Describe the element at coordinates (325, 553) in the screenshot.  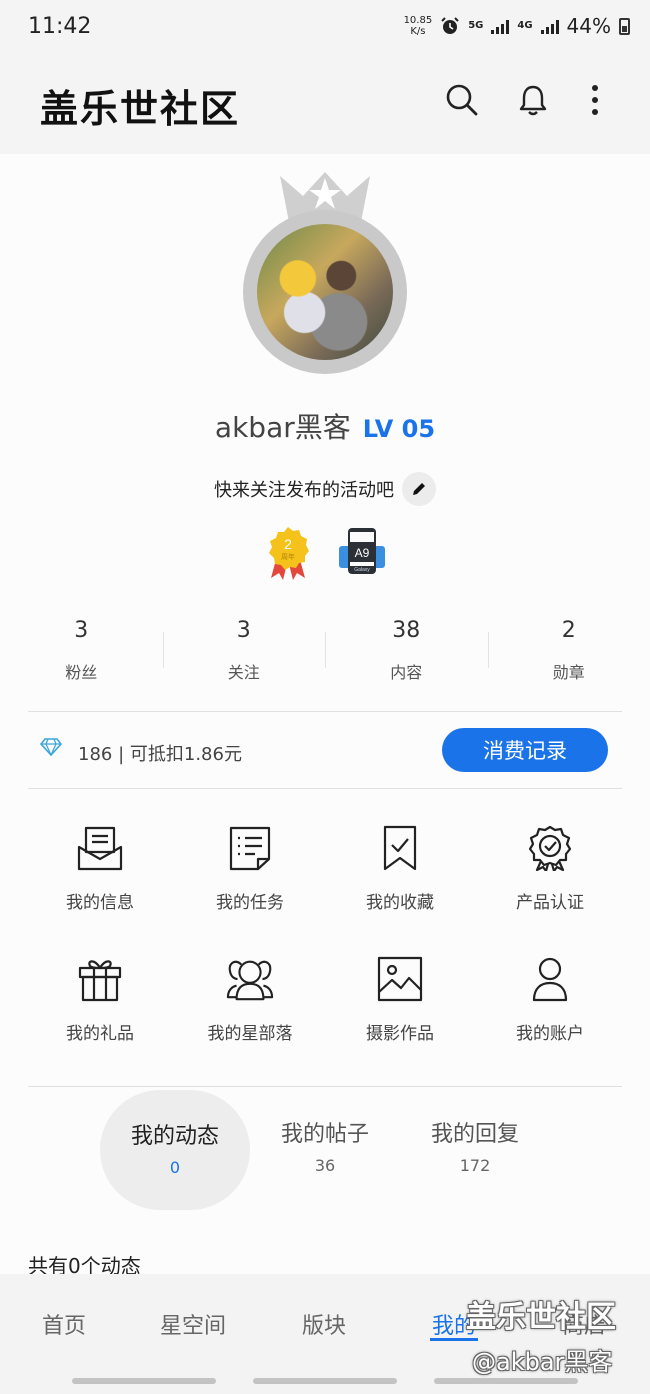
I see `badges: 2 周年 A9 Galaxy` at that location.